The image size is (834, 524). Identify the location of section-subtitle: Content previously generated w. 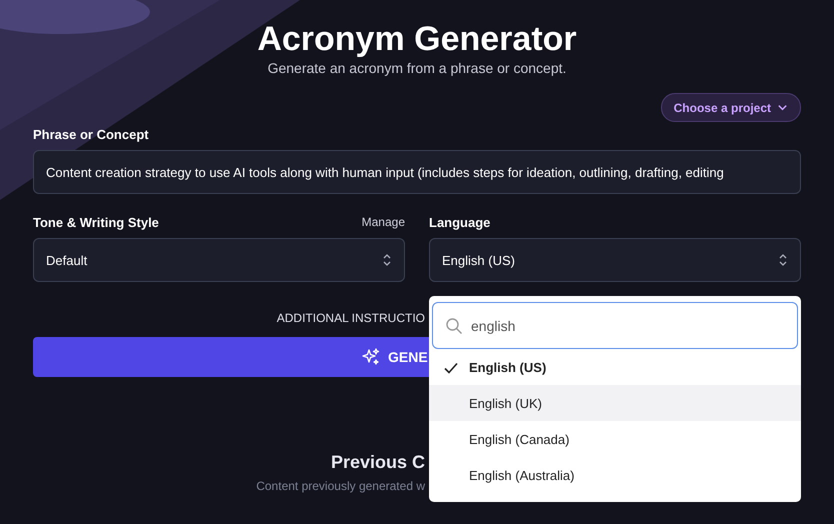
(340, 486).